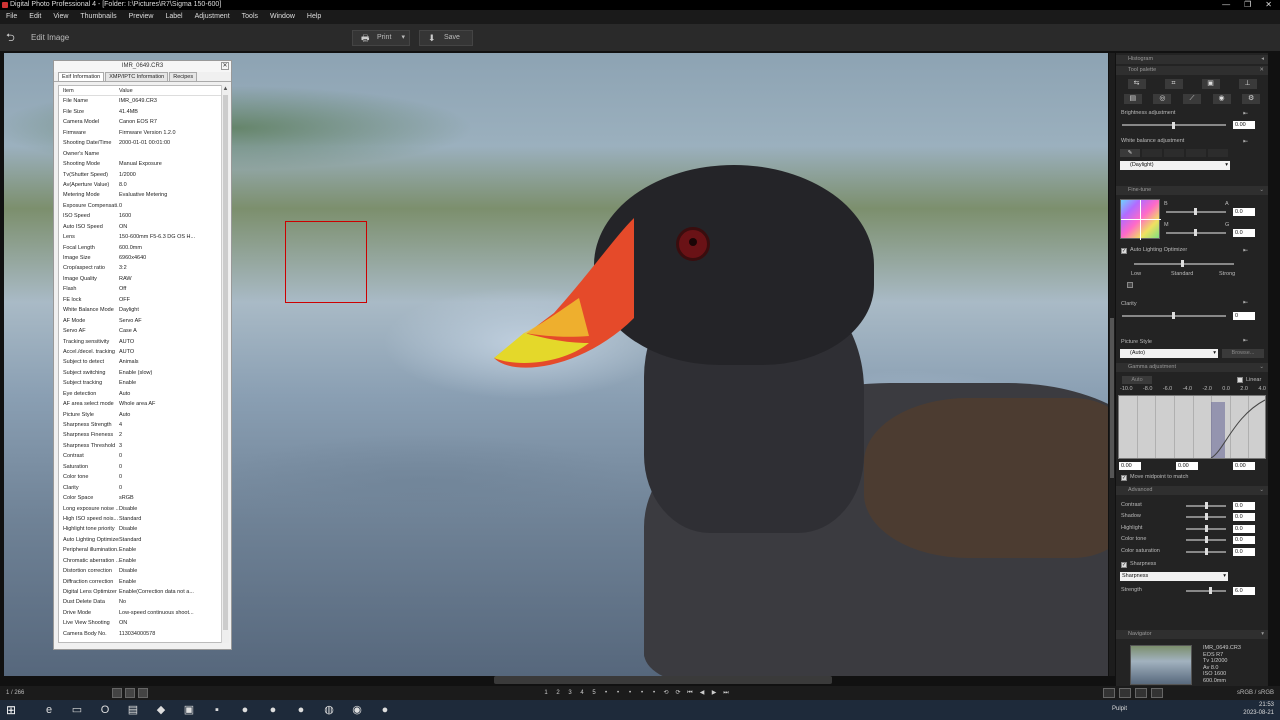  I want to click on table-row: White Balance Mode Daylight, so click(140, 310).